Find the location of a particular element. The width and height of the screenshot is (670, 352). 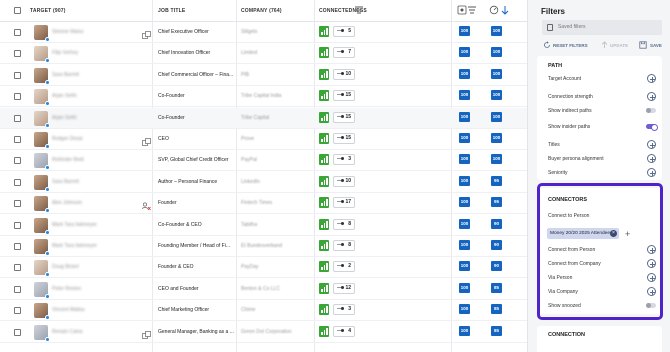

company-name: Tribe Capital is located at coordinates (255, 118).